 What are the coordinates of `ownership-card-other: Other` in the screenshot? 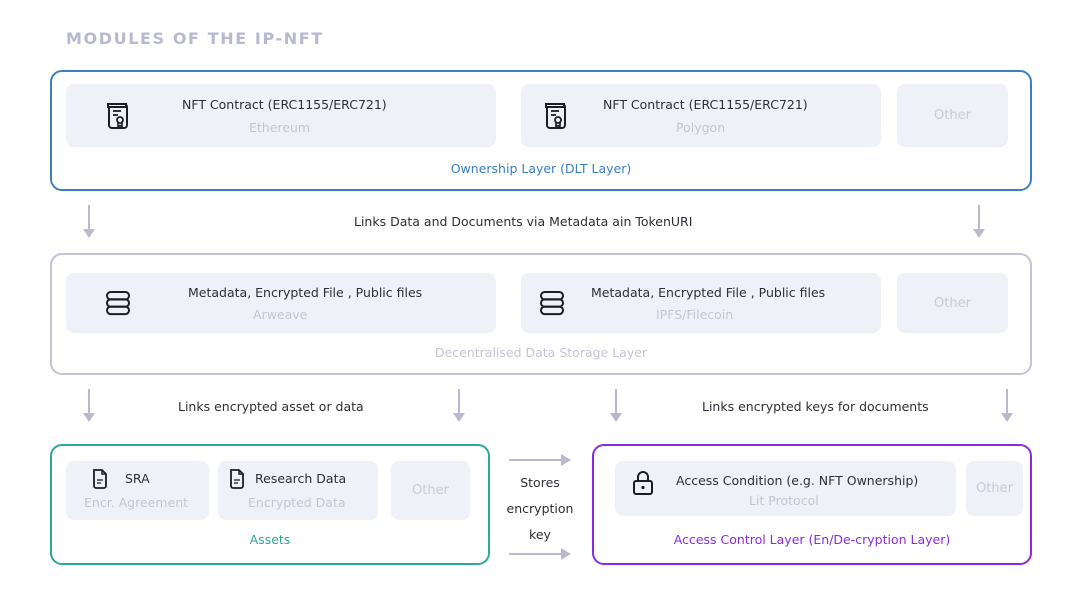 It's located at (952, 115).